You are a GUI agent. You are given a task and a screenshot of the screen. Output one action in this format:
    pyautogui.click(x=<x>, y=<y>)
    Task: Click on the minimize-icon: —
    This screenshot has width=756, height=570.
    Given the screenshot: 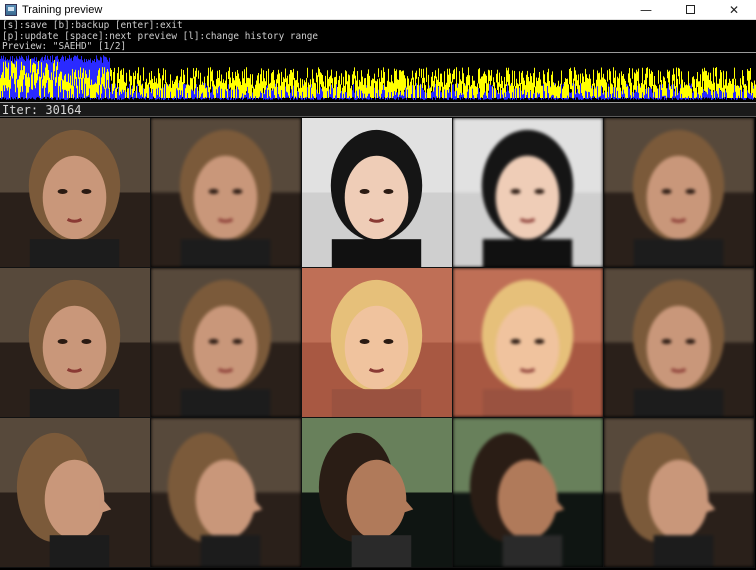 What is the action you would take?
    pyautogui.click(x=646, y=9)
    